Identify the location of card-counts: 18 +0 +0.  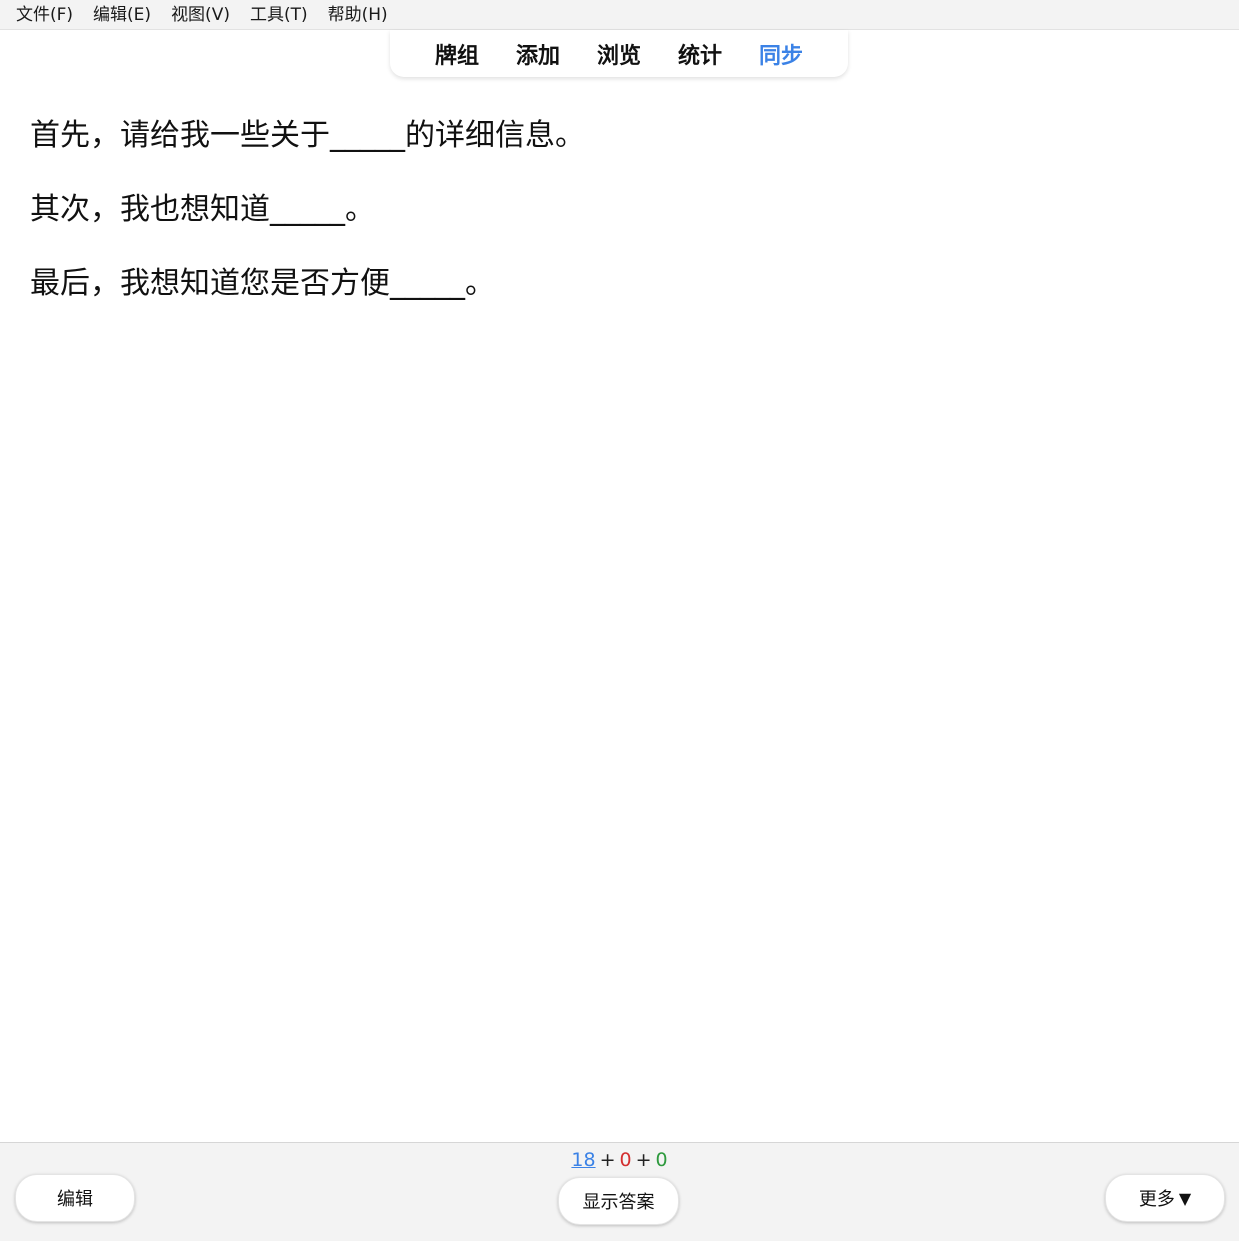
(619, 1160).